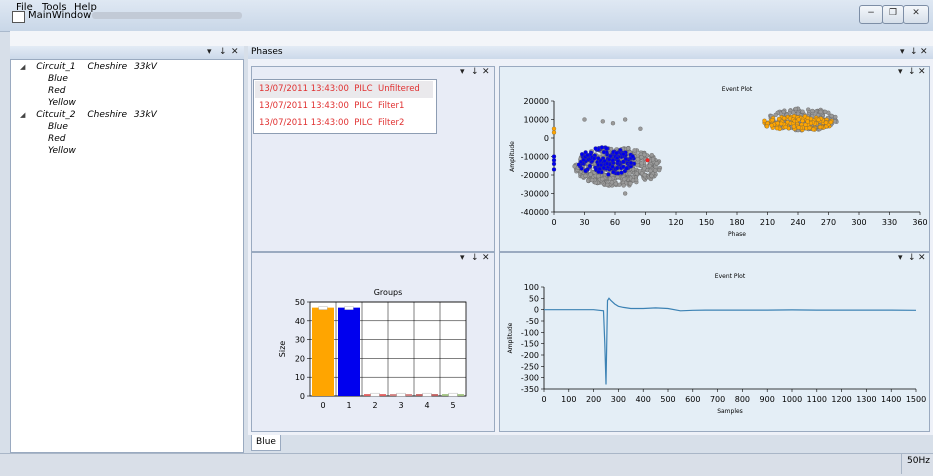 The height and width of the screenshot is (476, 933). I want to click on tab-blue: Blue, so click(266, 443).